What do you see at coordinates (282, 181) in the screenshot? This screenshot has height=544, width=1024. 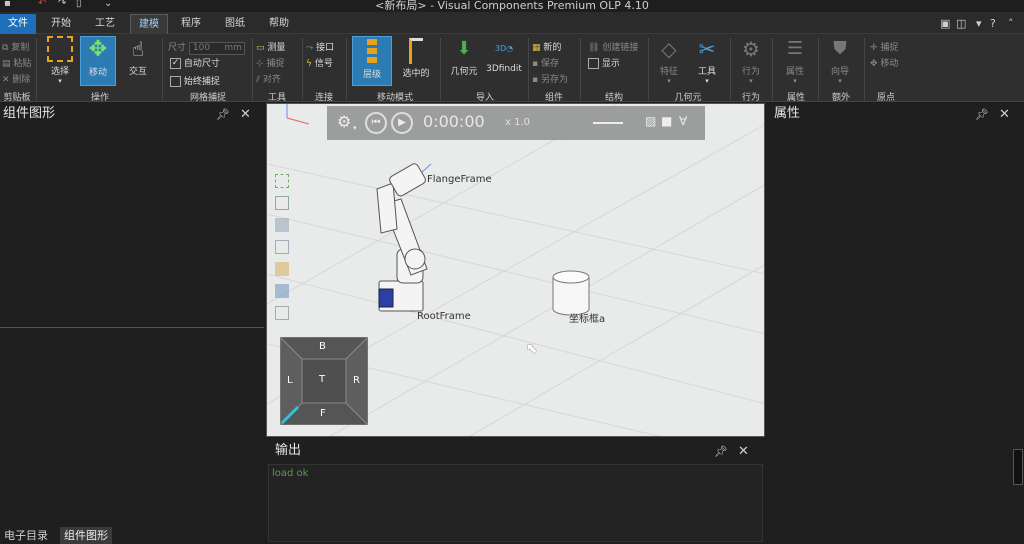 I see `fit-view-icon` at bounding box center [282, 181].